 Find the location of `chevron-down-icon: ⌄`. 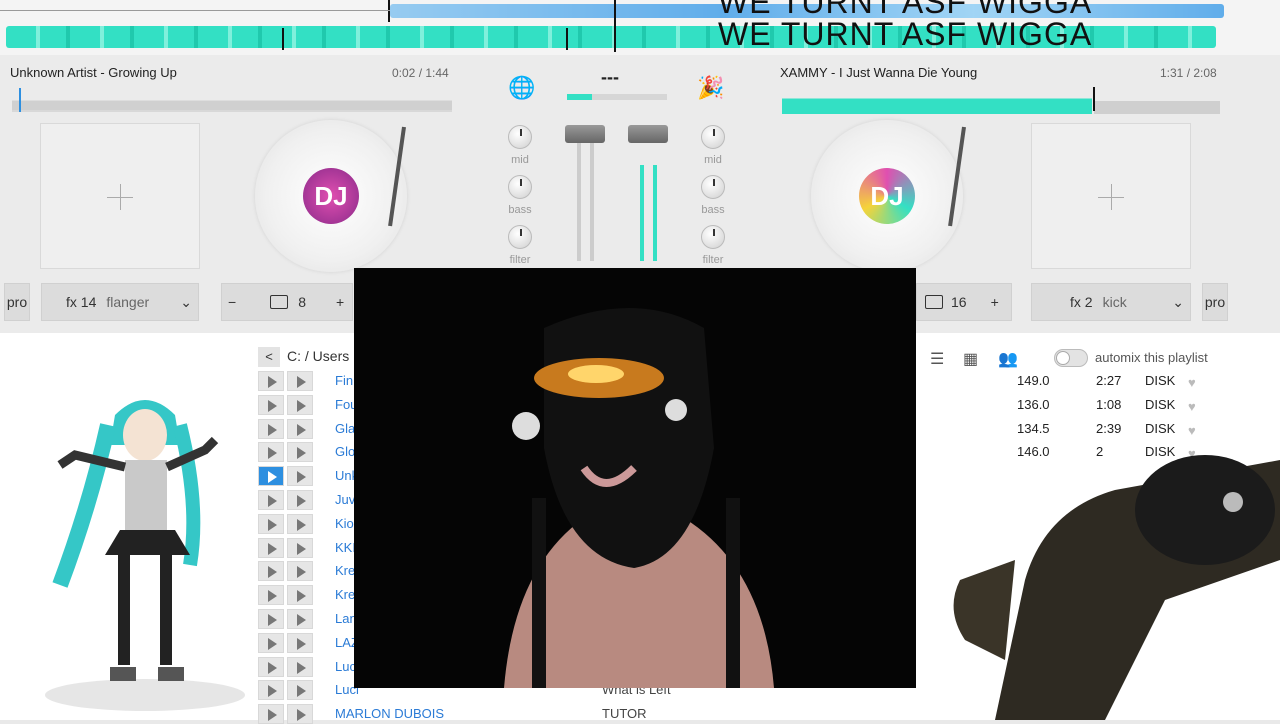

chevron-down-icon: ⌄ is located at coordinates (186, 301).